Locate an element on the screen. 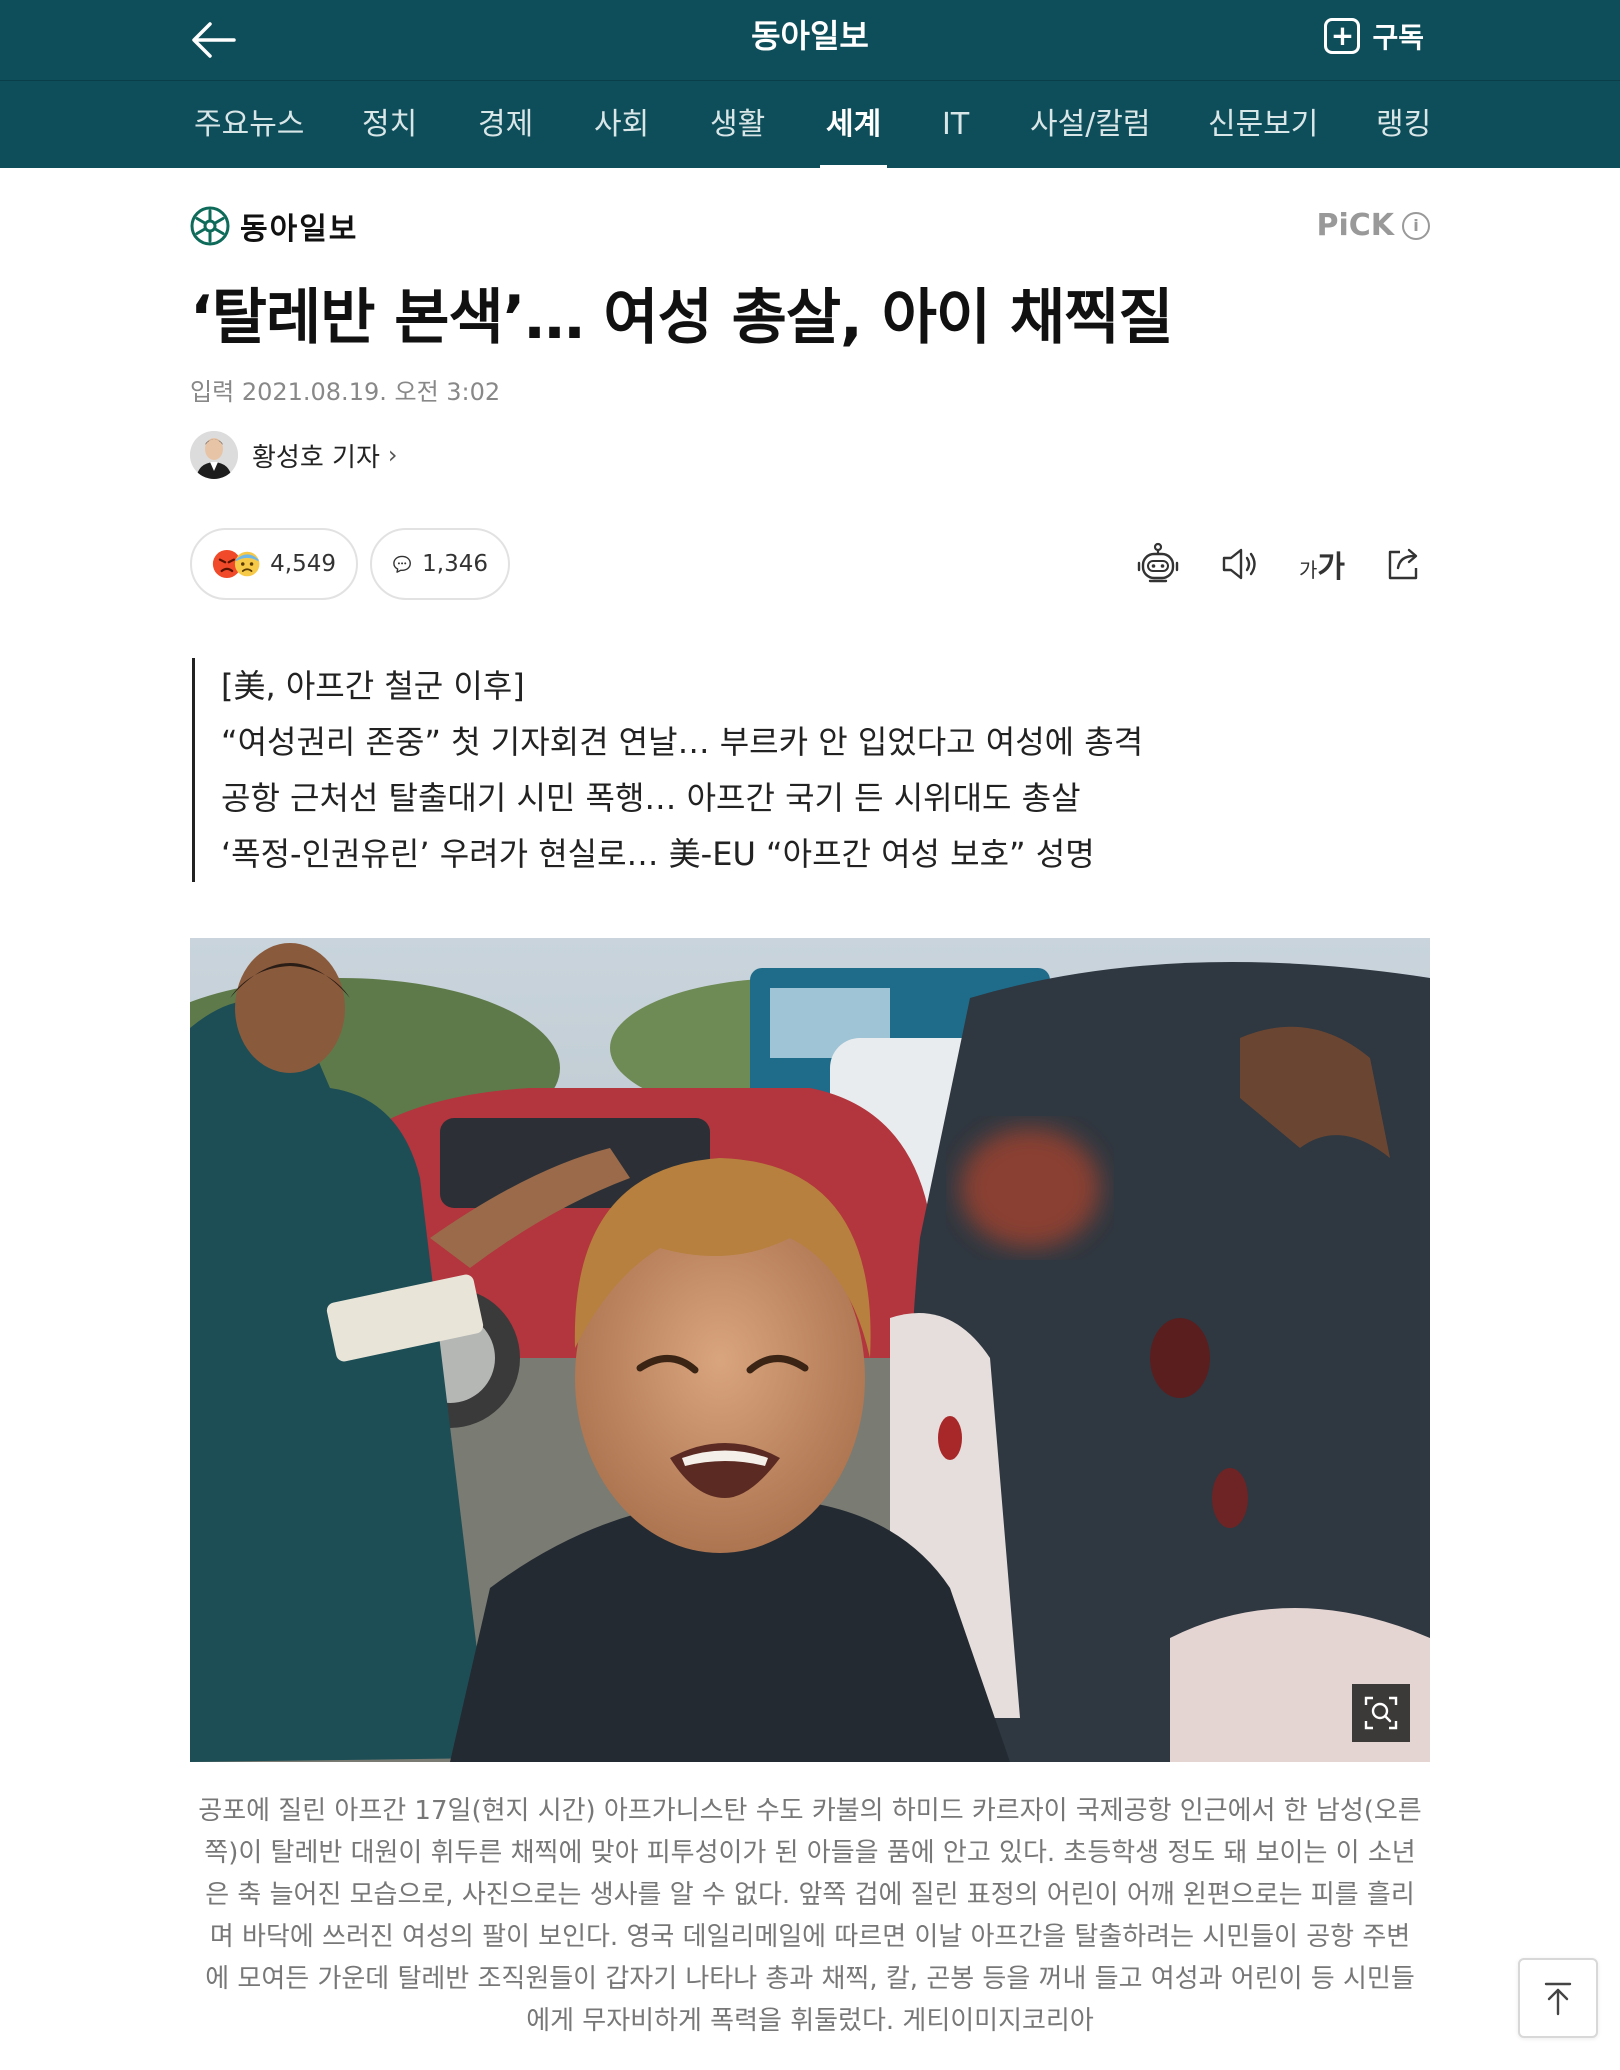 The height and width of the screenshot is (2070, 1620). share-button is located at coordinates (1404, 564).